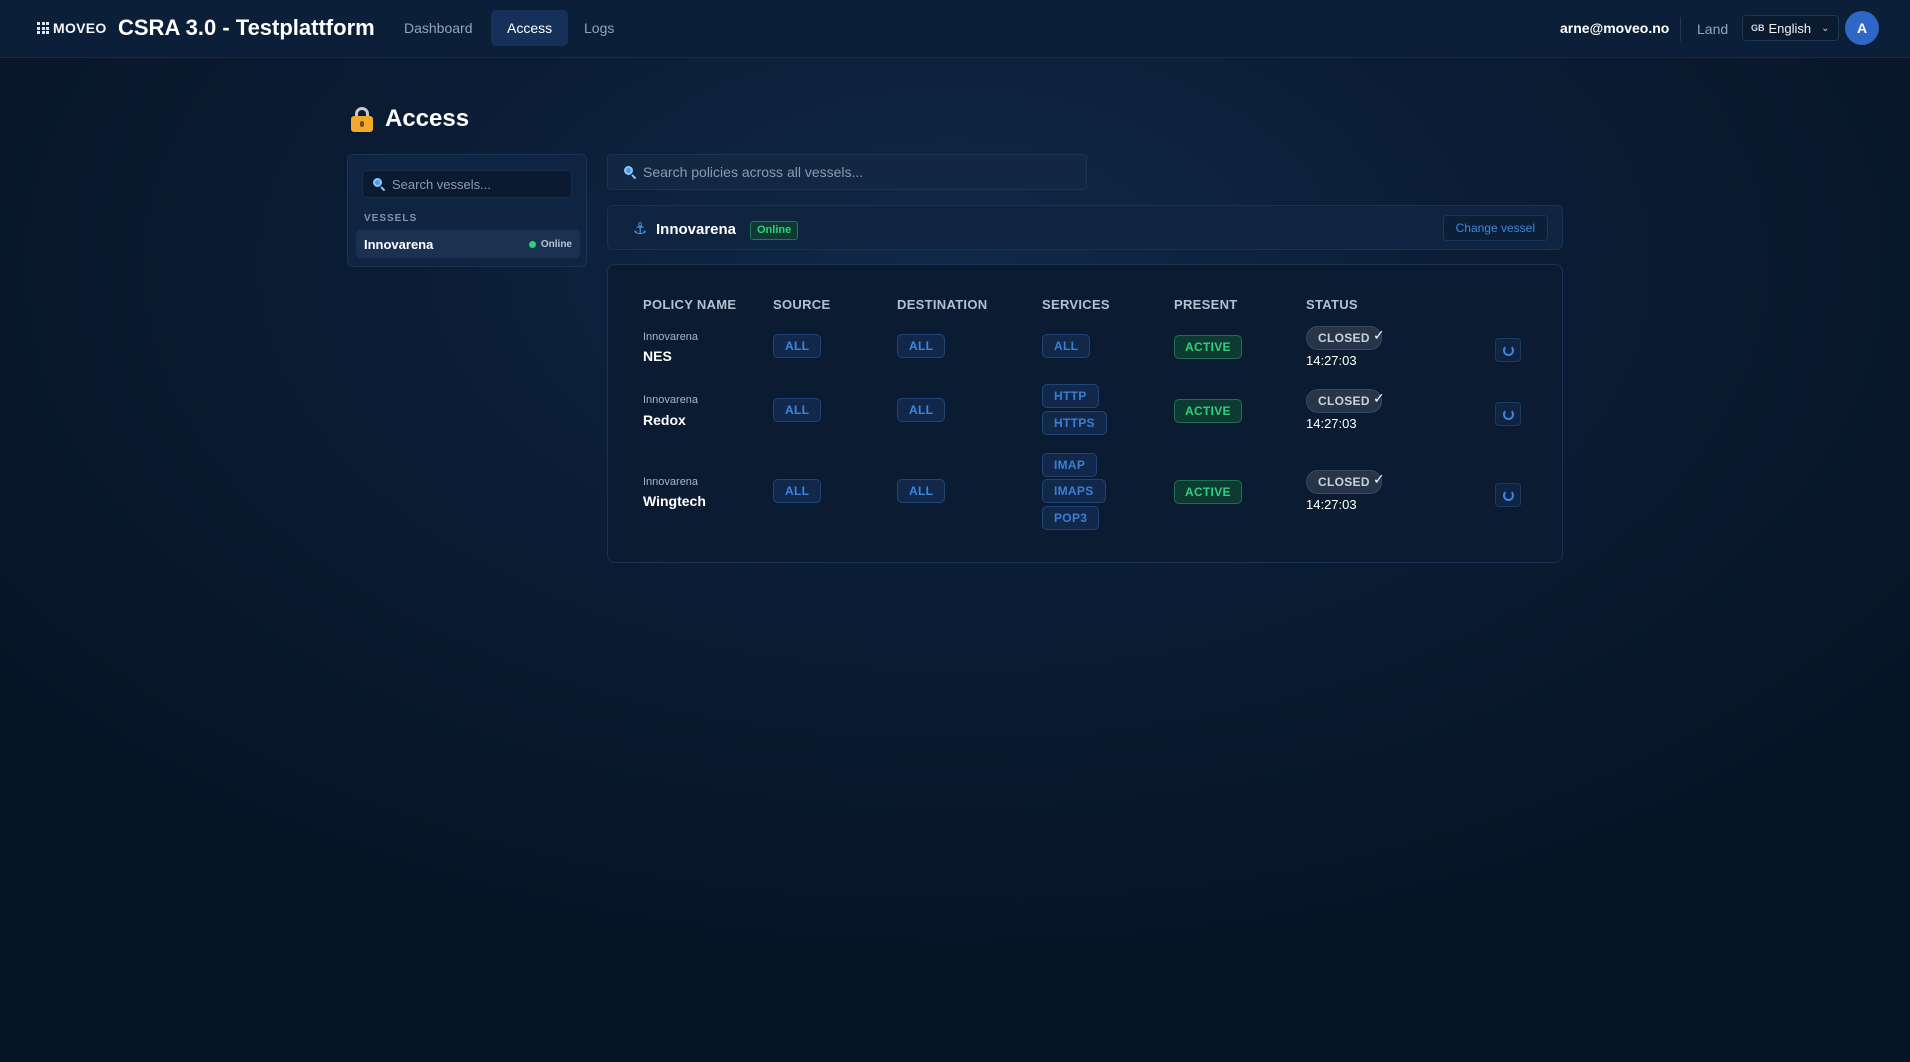 This screenshot has height=1062, width=1910. I want to click on column-header-source: SOURCE, so click(802, 304).